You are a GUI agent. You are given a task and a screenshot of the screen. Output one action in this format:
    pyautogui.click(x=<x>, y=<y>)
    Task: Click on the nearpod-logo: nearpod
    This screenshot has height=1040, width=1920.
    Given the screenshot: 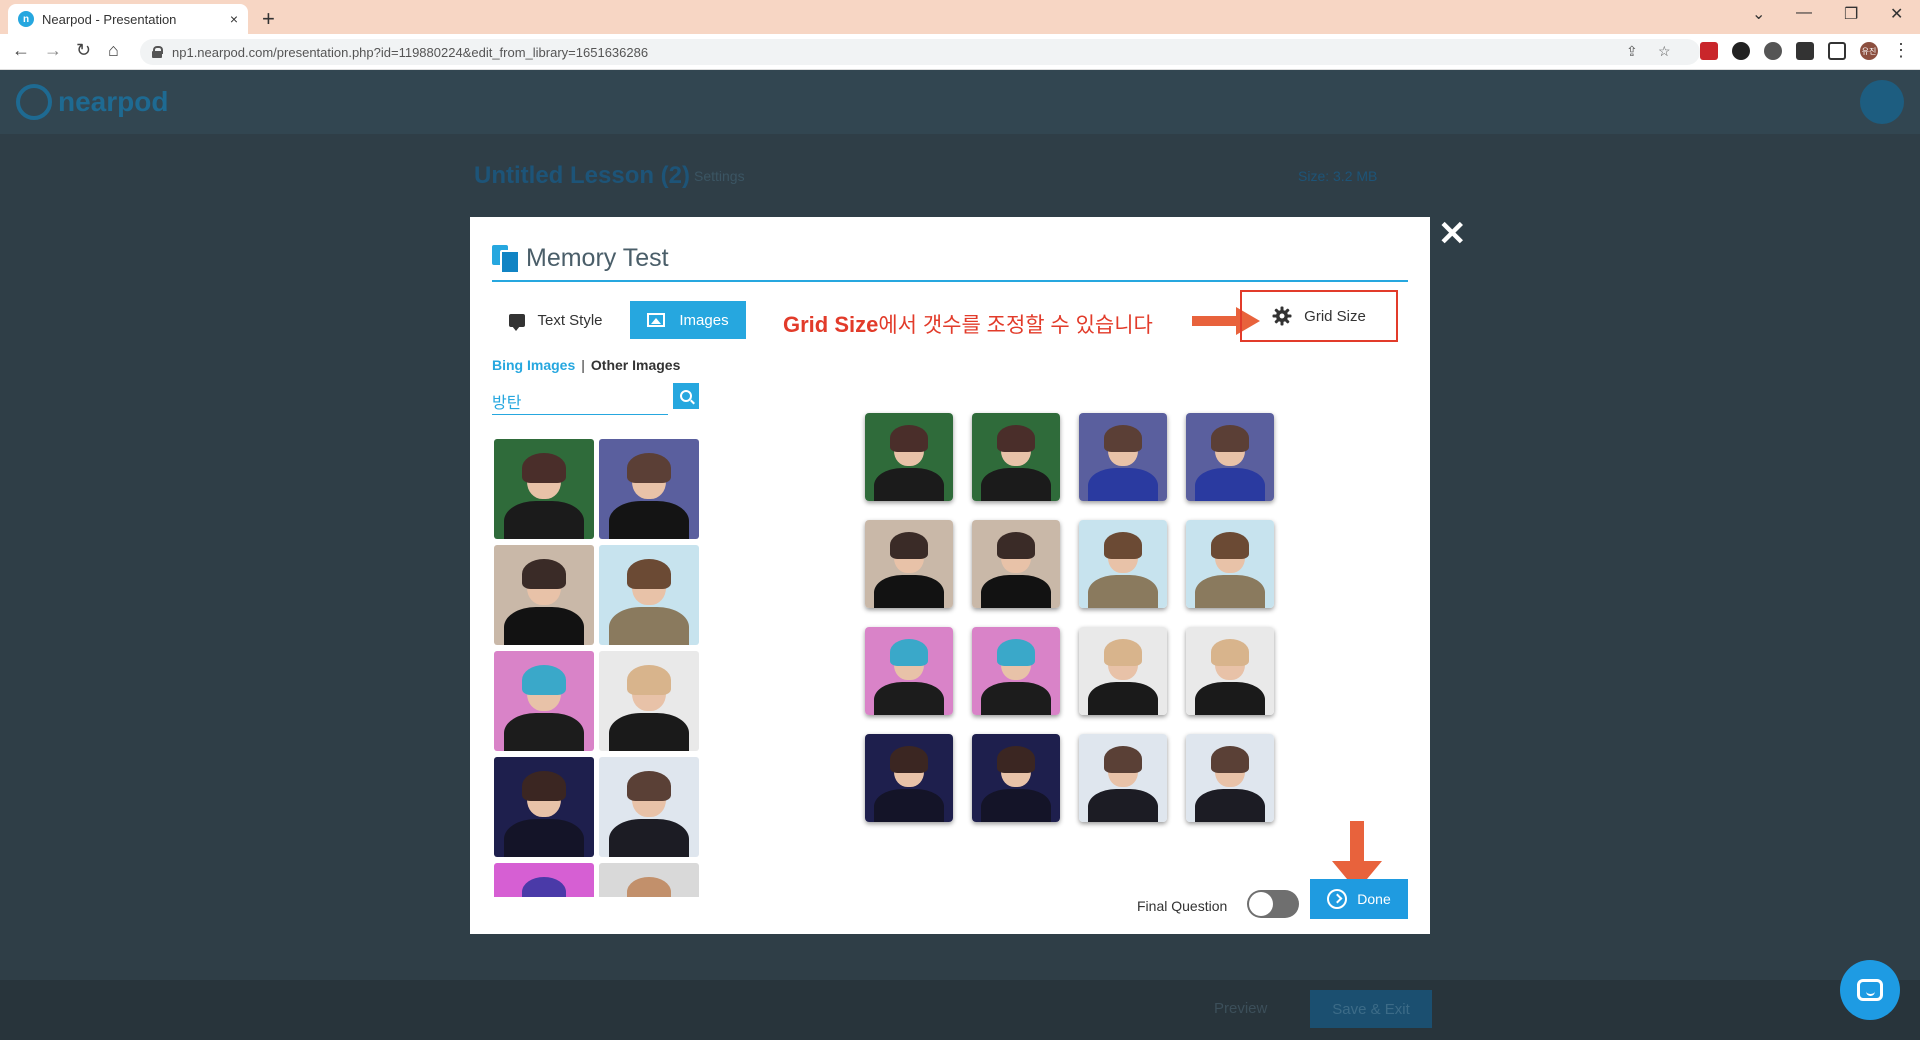 What is the action you would take?
    pyautogui.click(x=92, y=102)
    